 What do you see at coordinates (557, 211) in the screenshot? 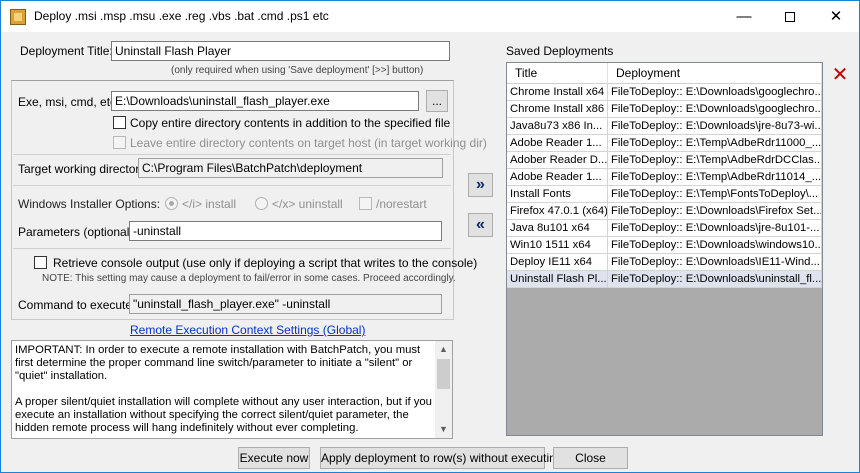
I see `row-title-cell: Firefox 47.0.1 (x64)` at bounding box center [557, 211].